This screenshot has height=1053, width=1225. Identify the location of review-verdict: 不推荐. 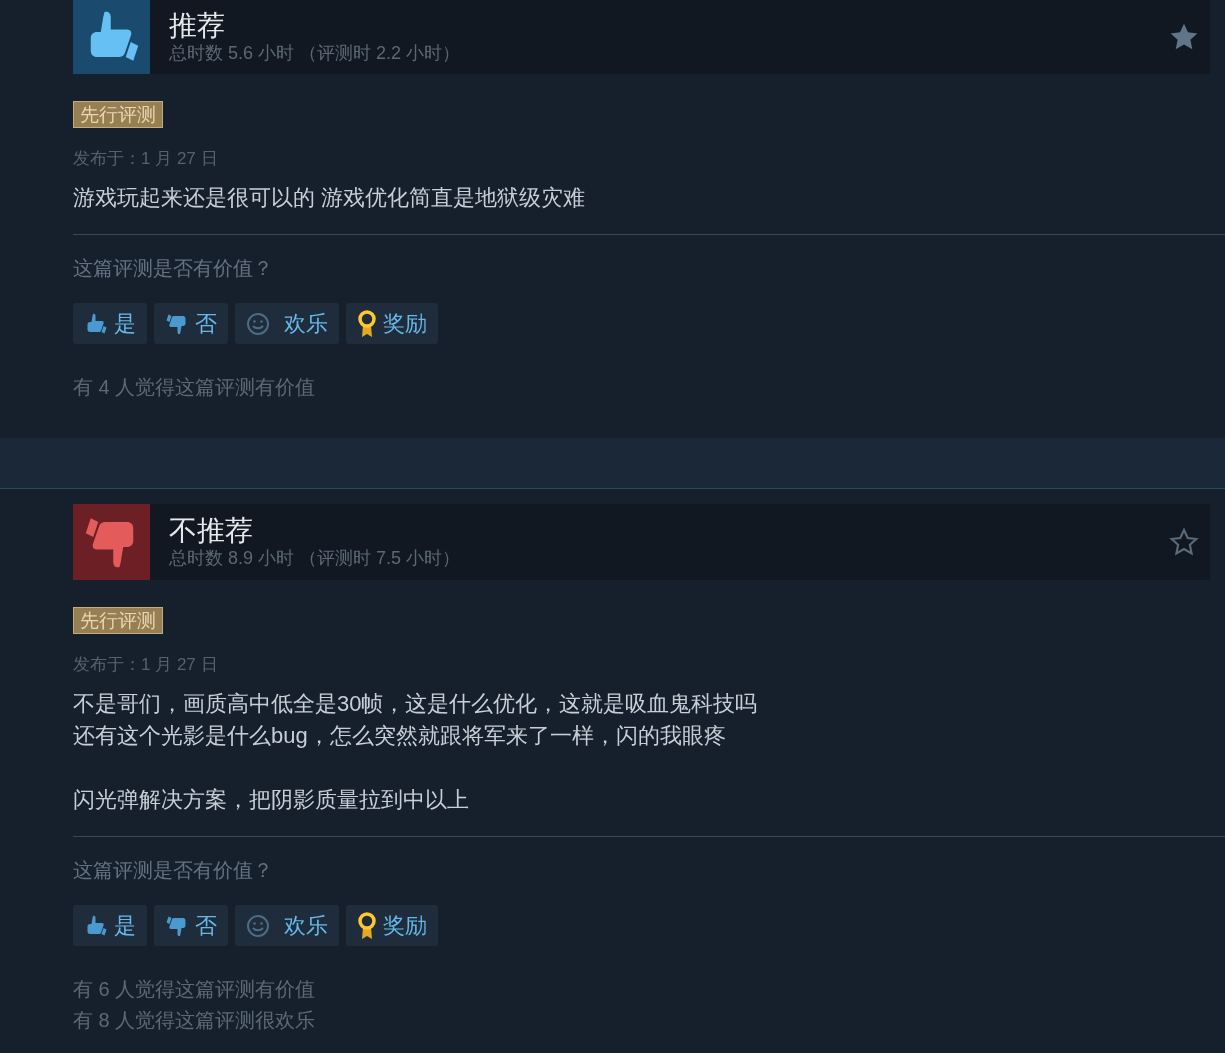
(211, 531).